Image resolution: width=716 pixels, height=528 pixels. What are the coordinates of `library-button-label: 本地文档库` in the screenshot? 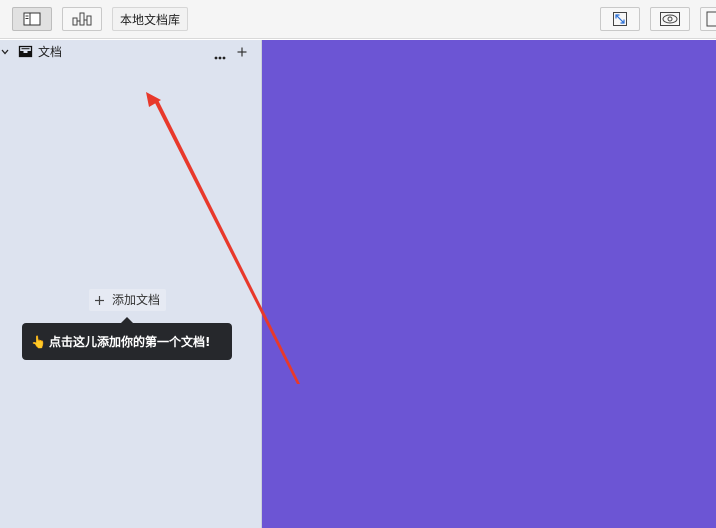 It's located at (149, 19).